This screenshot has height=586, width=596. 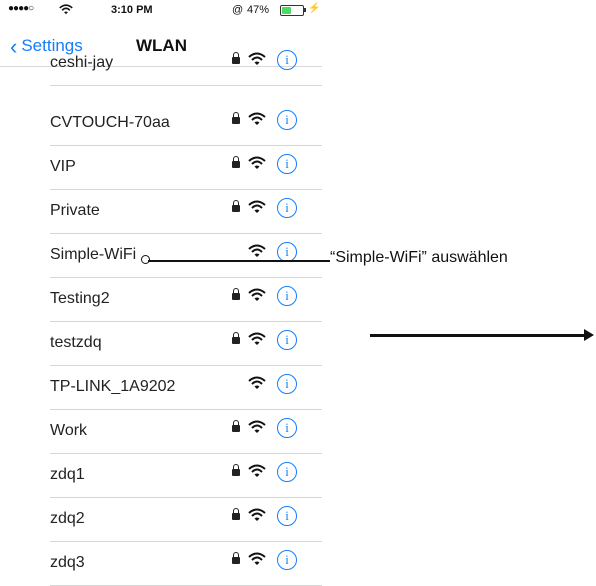 I want to click on network-name: zdq1, so click(x=67, y=474).